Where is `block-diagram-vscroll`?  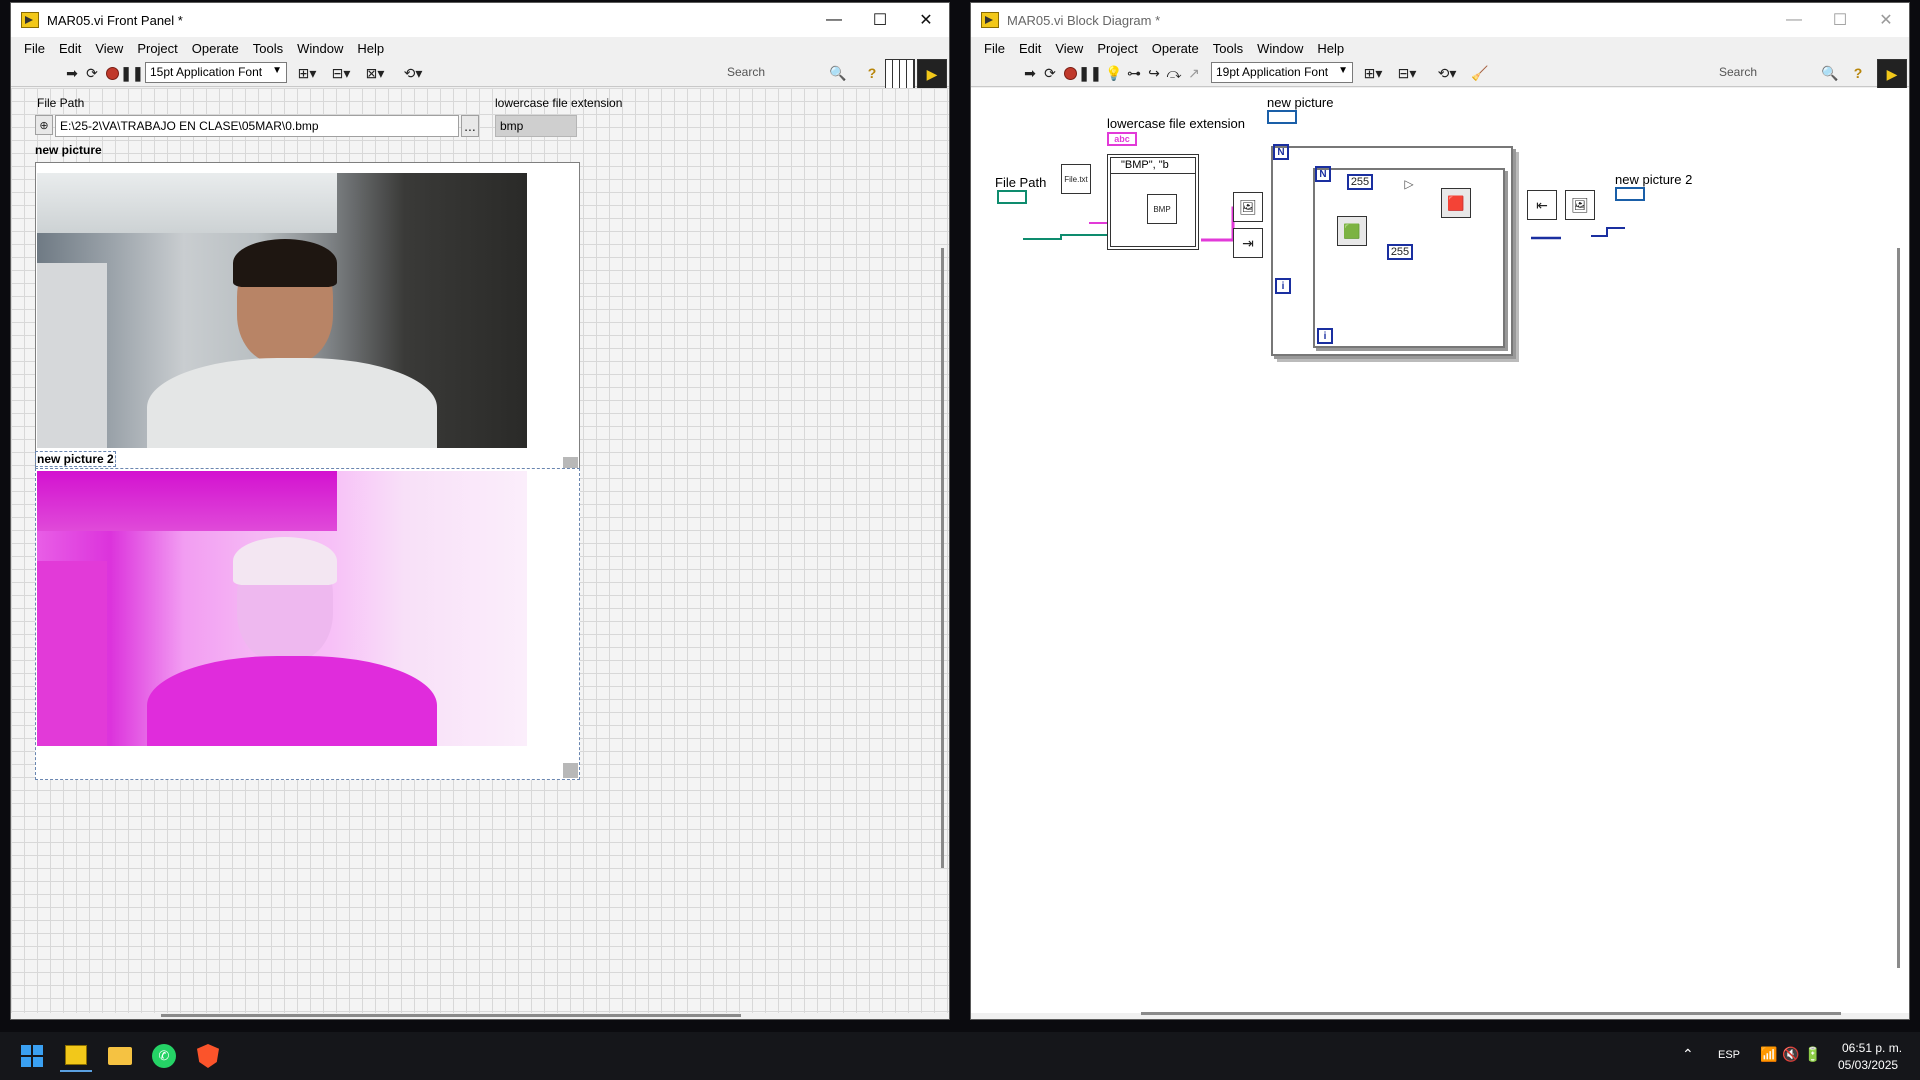
block-diagram-vscroll is located at coordinates (1898, 608).